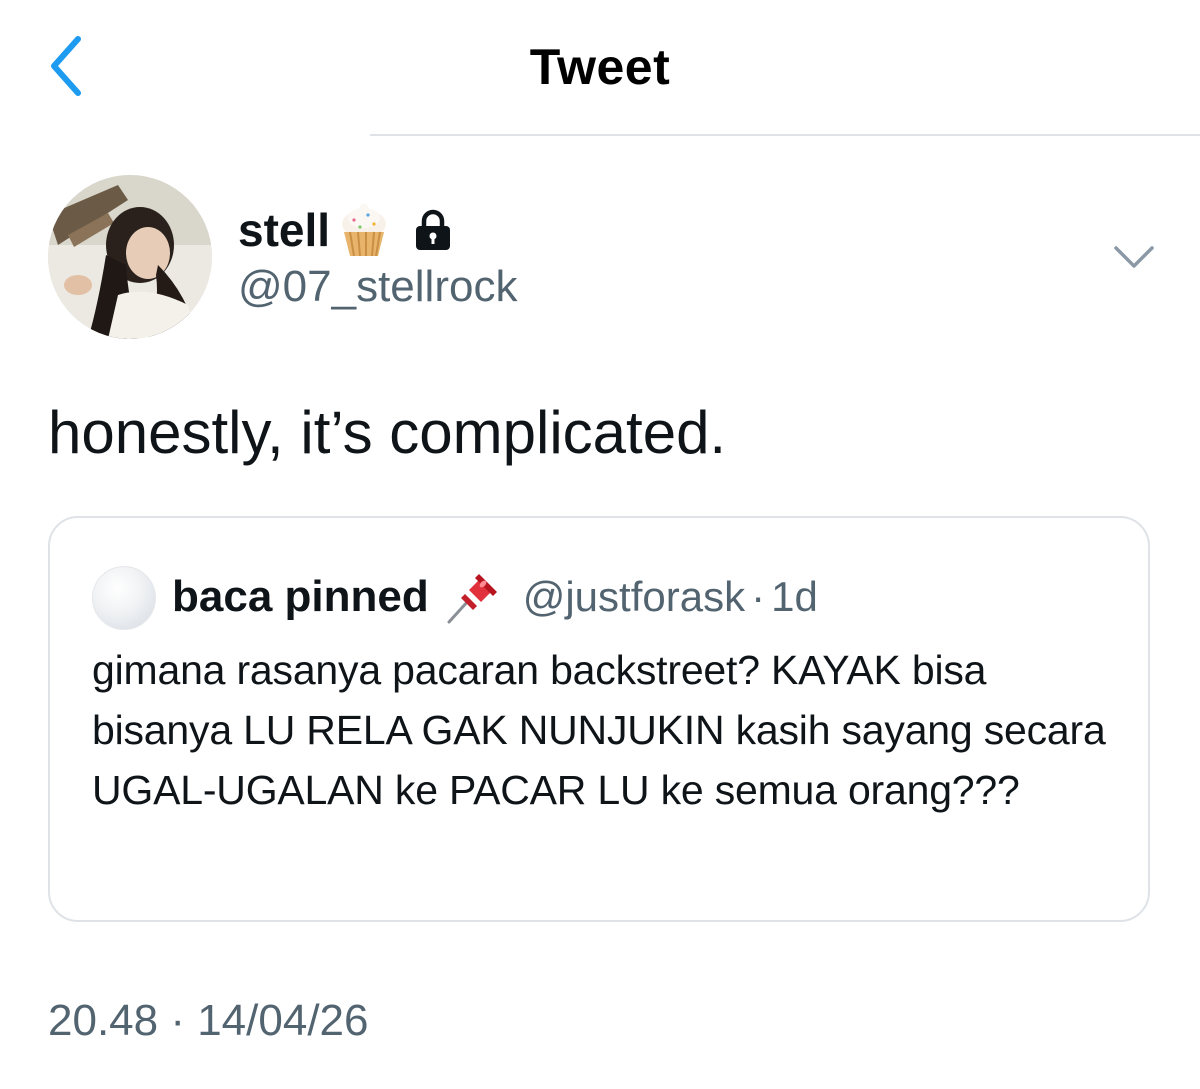  I want to click on chevron-down-icon, so click(1134, 257).